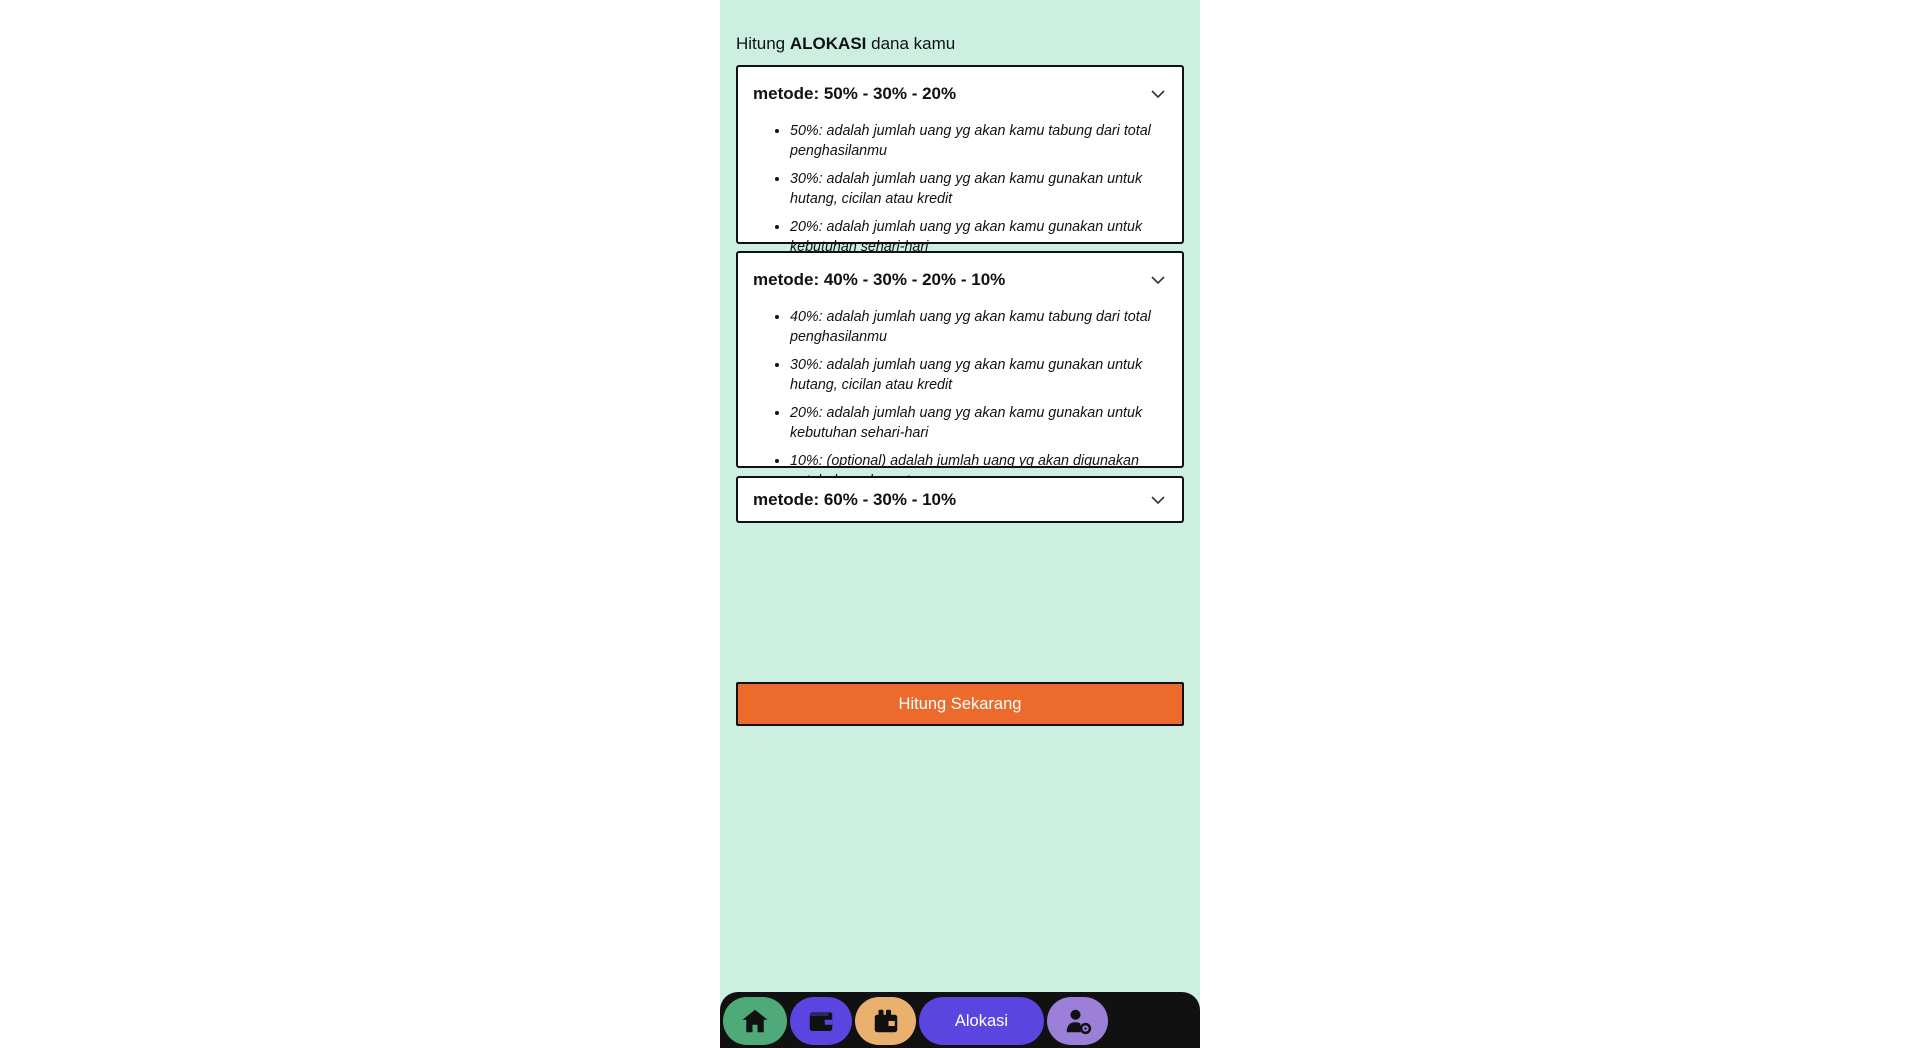  I want to click on nav-home-button, so click(755, 1021).